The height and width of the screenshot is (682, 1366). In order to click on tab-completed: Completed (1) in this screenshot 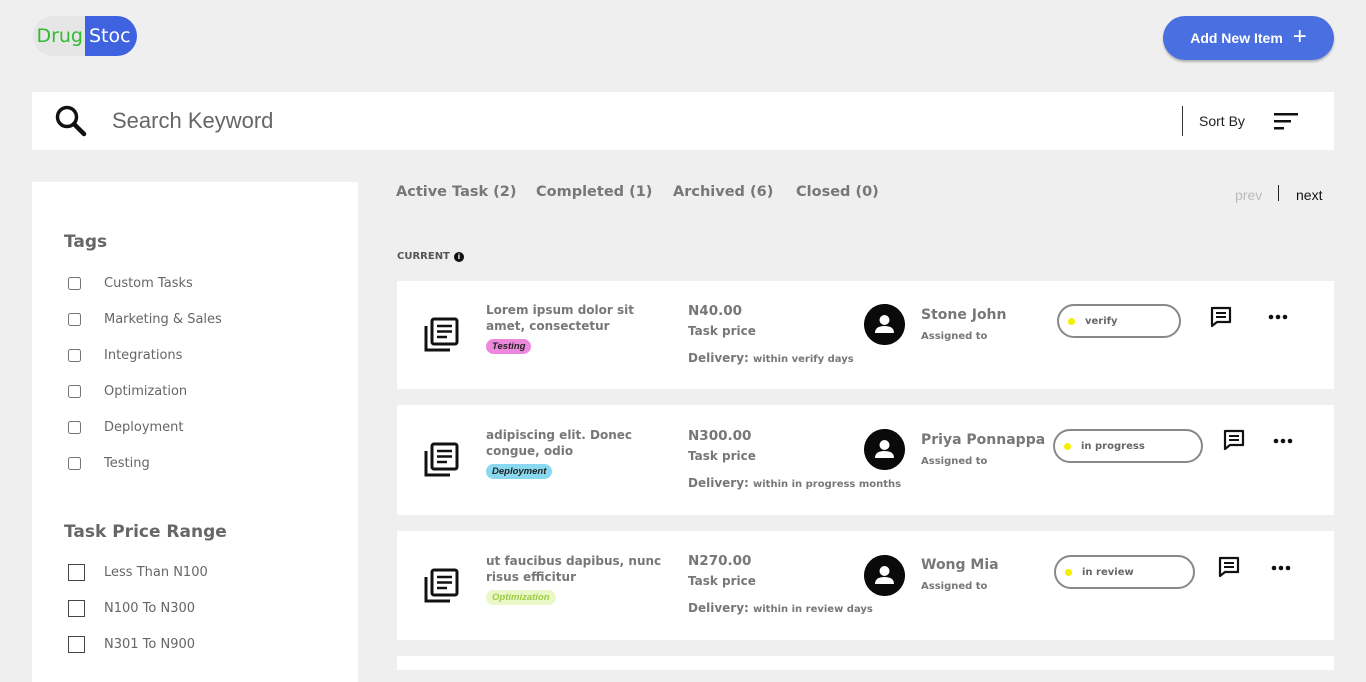, I will do `click(594, 192)`.